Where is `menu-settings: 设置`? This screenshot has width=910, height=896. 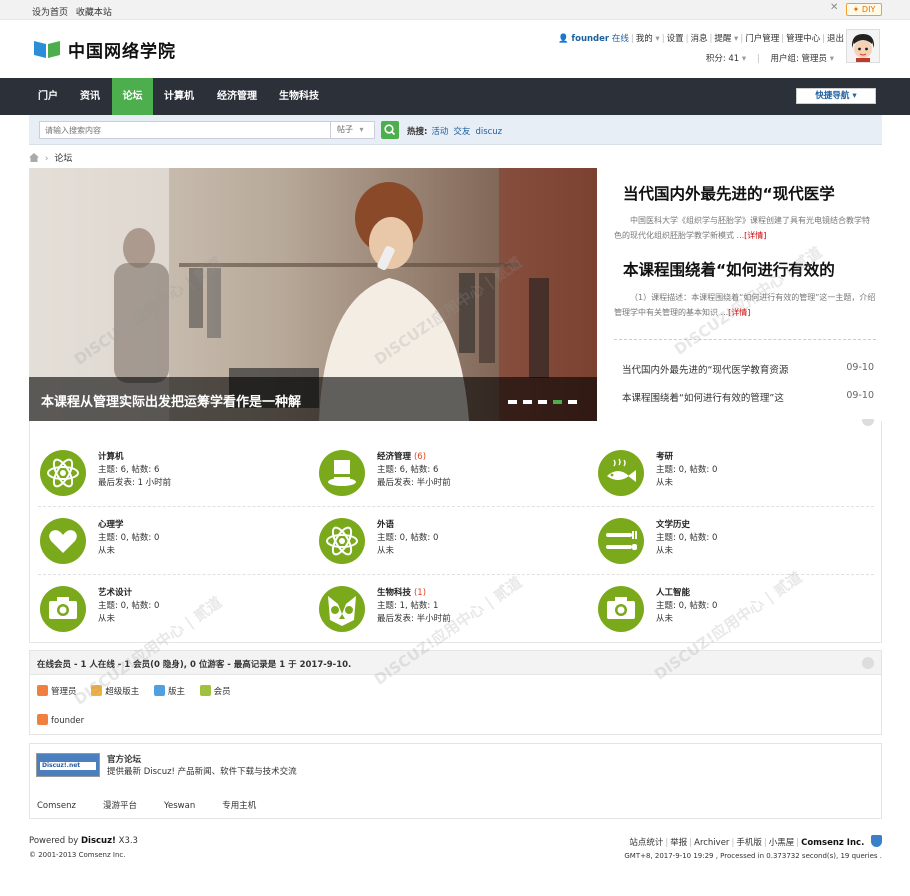
menu-settings: 设置 is located at coordinates (675, 39).